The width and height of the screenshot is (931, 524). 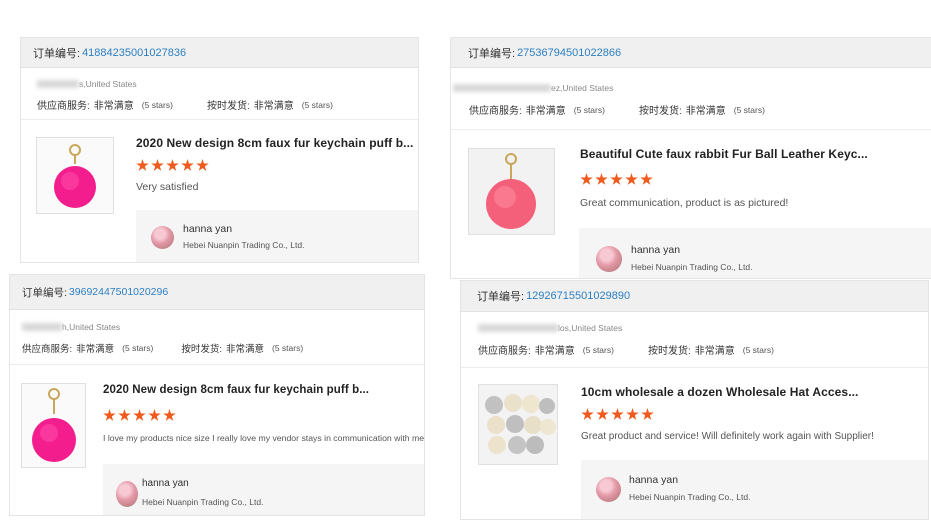 What do you see at coordinates (217, 292) in the screenshot?
I see `order-header: 订单编号: 39692447501020296` at bounding box center [217, 292].